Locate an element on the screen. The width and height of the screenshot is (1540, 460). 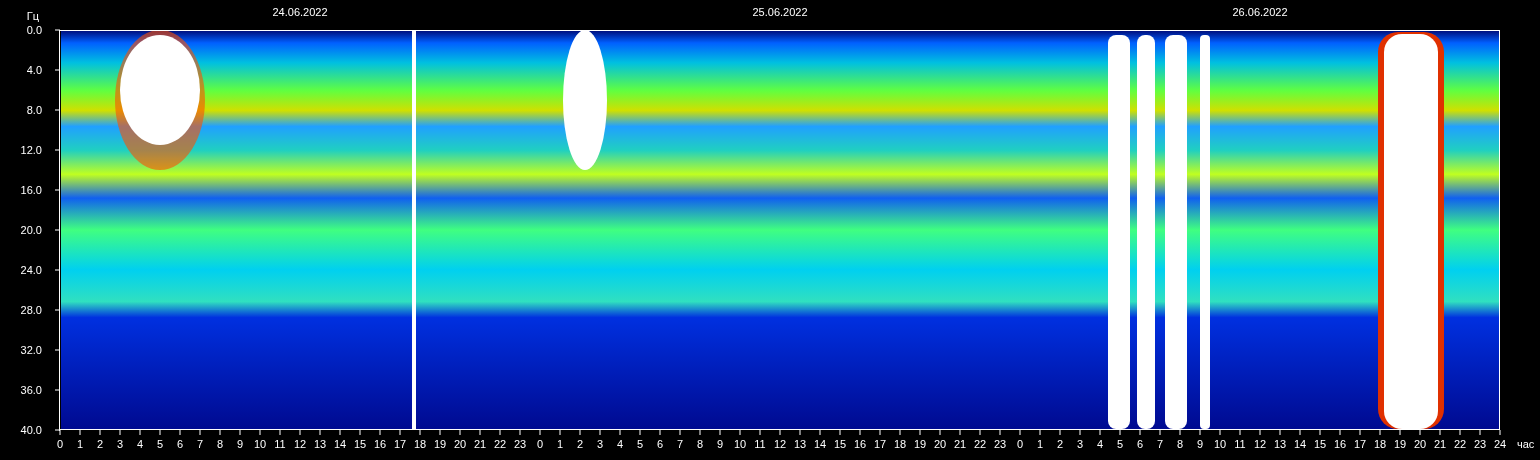
y-tick-label: 20.0 is located at coordinates (31, 230).